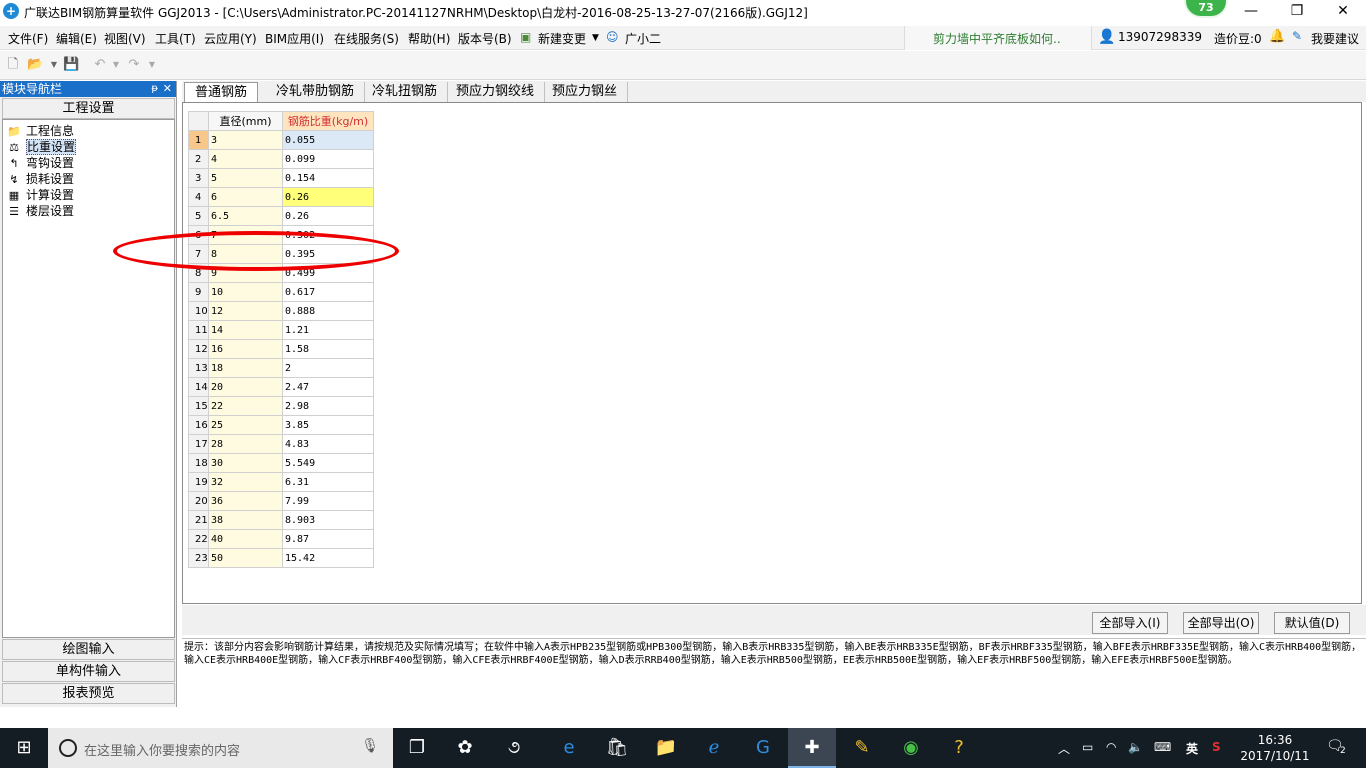  Describe the element at coordinates (328, 558) in the screenshot. I see `weight-cell: 15.42` at that location.